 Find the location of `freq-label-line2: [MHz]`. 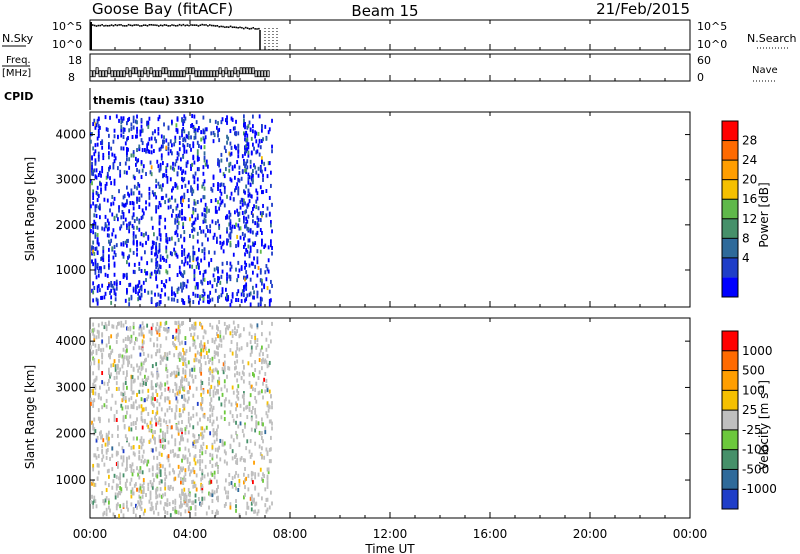

freq-label-line2: [MHz] is located at coordinates (16, 73).